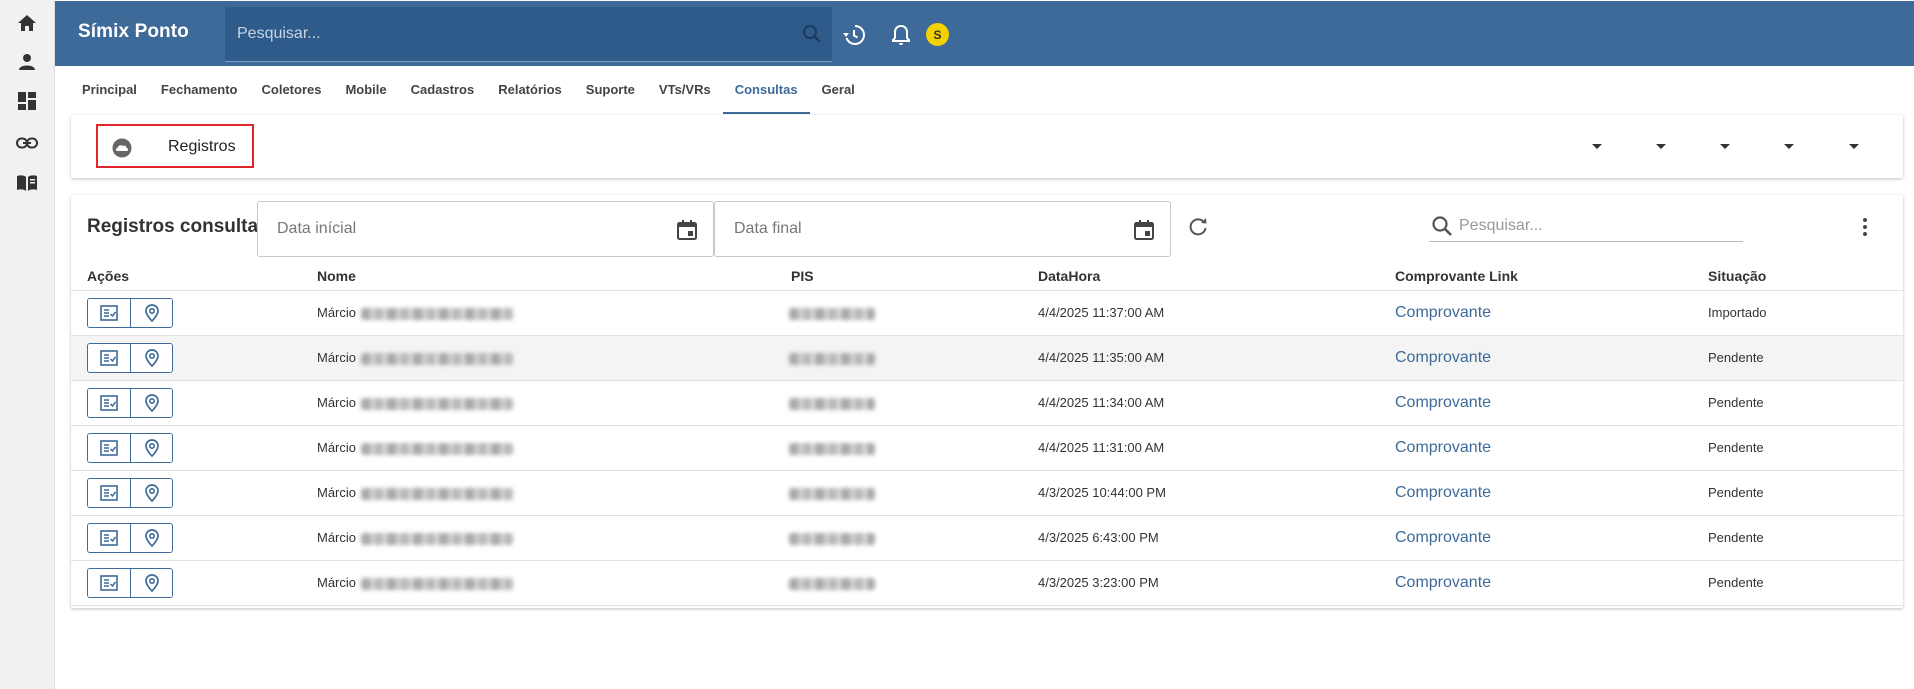 This screenshot has height=689, width=1914. I want to click on registros-menu-button: Registros, so click(175, 146).